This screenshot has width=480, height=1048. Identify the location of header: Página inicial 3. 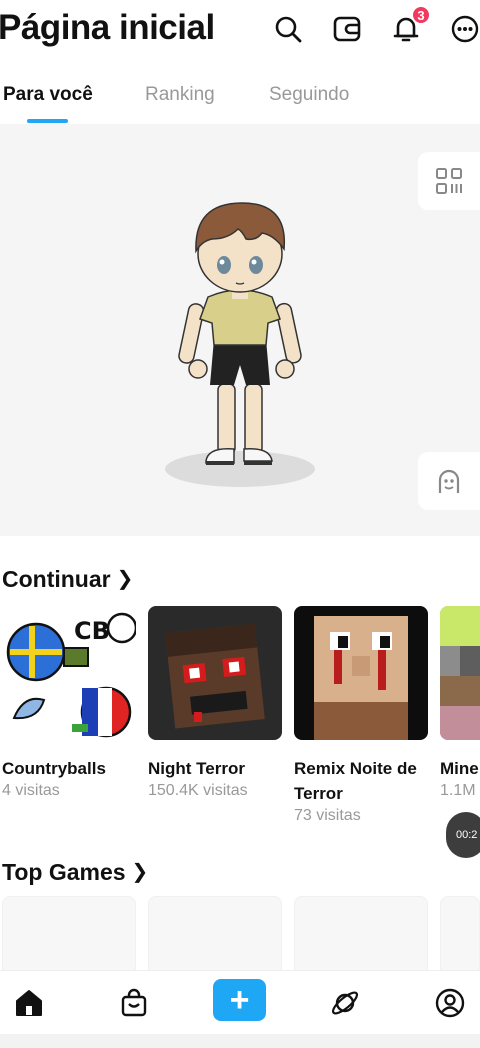
(240, 31).